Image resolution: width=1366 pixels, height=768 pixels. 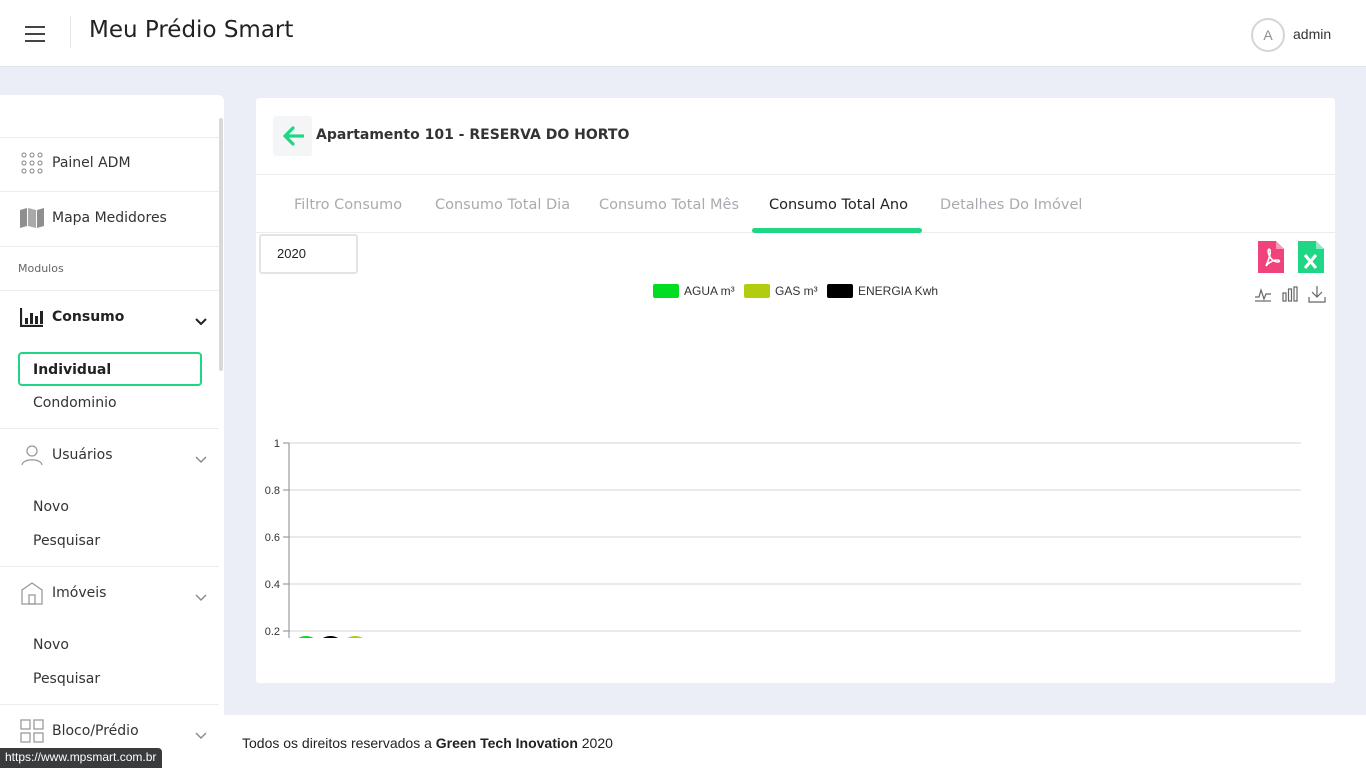 I want to click on y-tick-label: 0.4, so click(x=272, y=585).